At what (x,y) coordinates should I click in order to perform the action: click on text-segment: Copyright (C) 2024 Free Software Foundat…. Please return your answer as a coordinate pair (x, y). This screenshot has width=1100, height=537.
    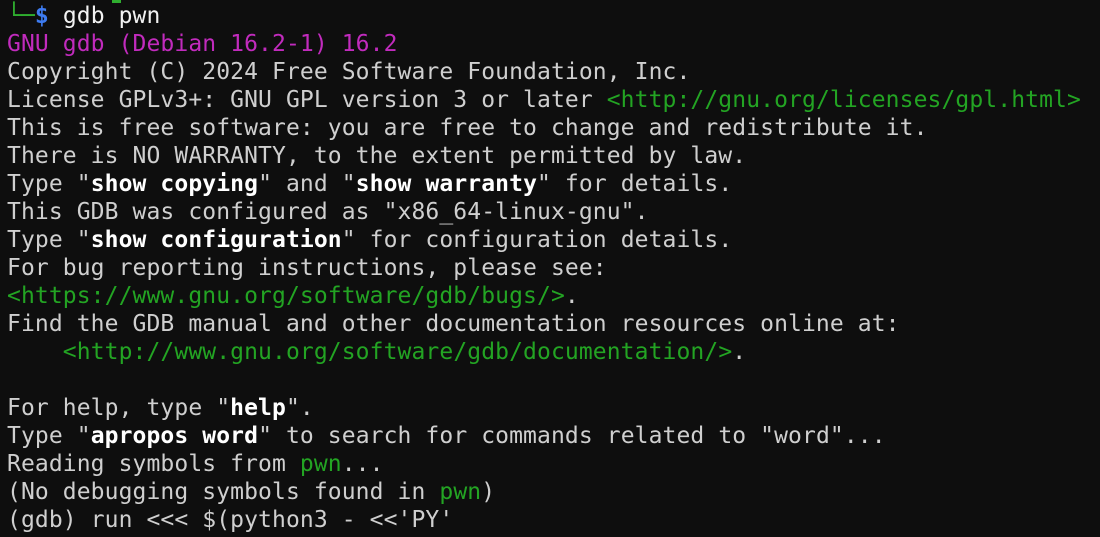
    Looking at the image, I should click on (349, 72).